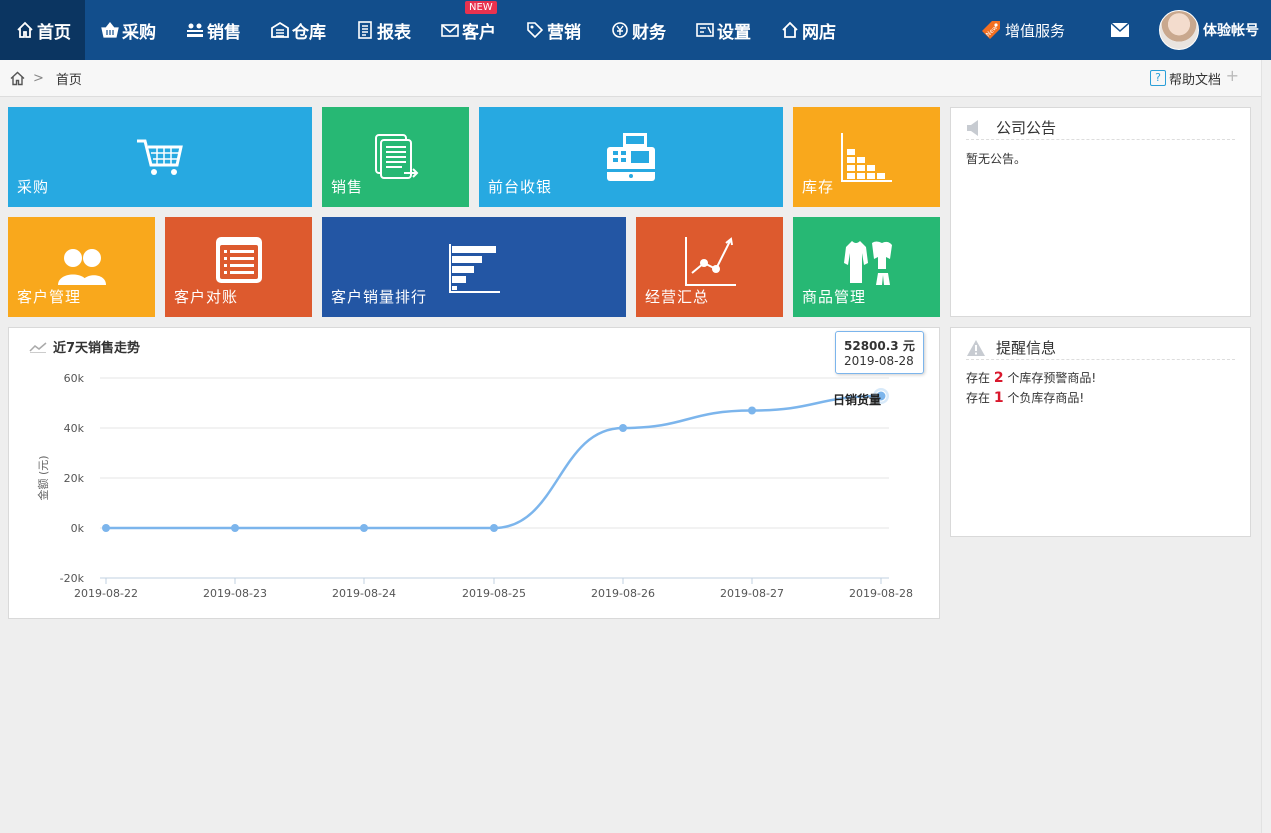  Describe the element at coordinates (394, 32) in the screenshot. I see `nav-label: 报表` at that location.